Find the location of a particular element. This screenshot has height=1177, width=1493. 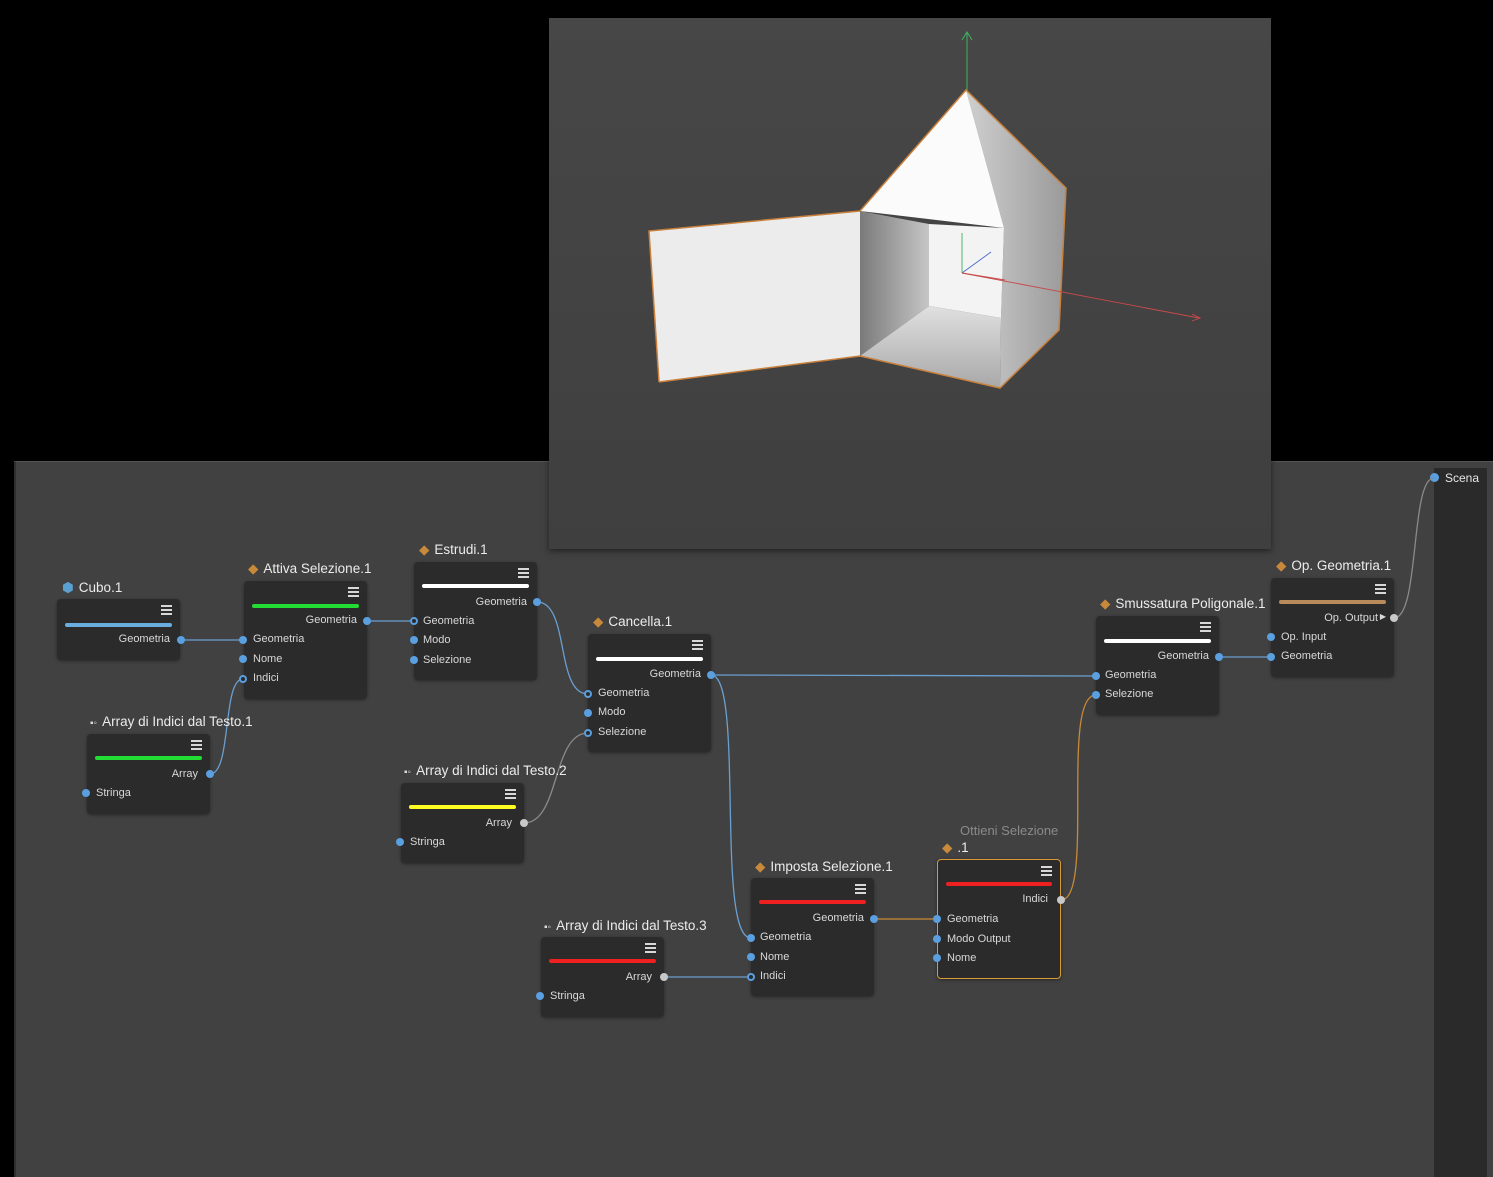

node-cancella: Geometria Geometria Modo Selezione is located at coordinates (649, 693).